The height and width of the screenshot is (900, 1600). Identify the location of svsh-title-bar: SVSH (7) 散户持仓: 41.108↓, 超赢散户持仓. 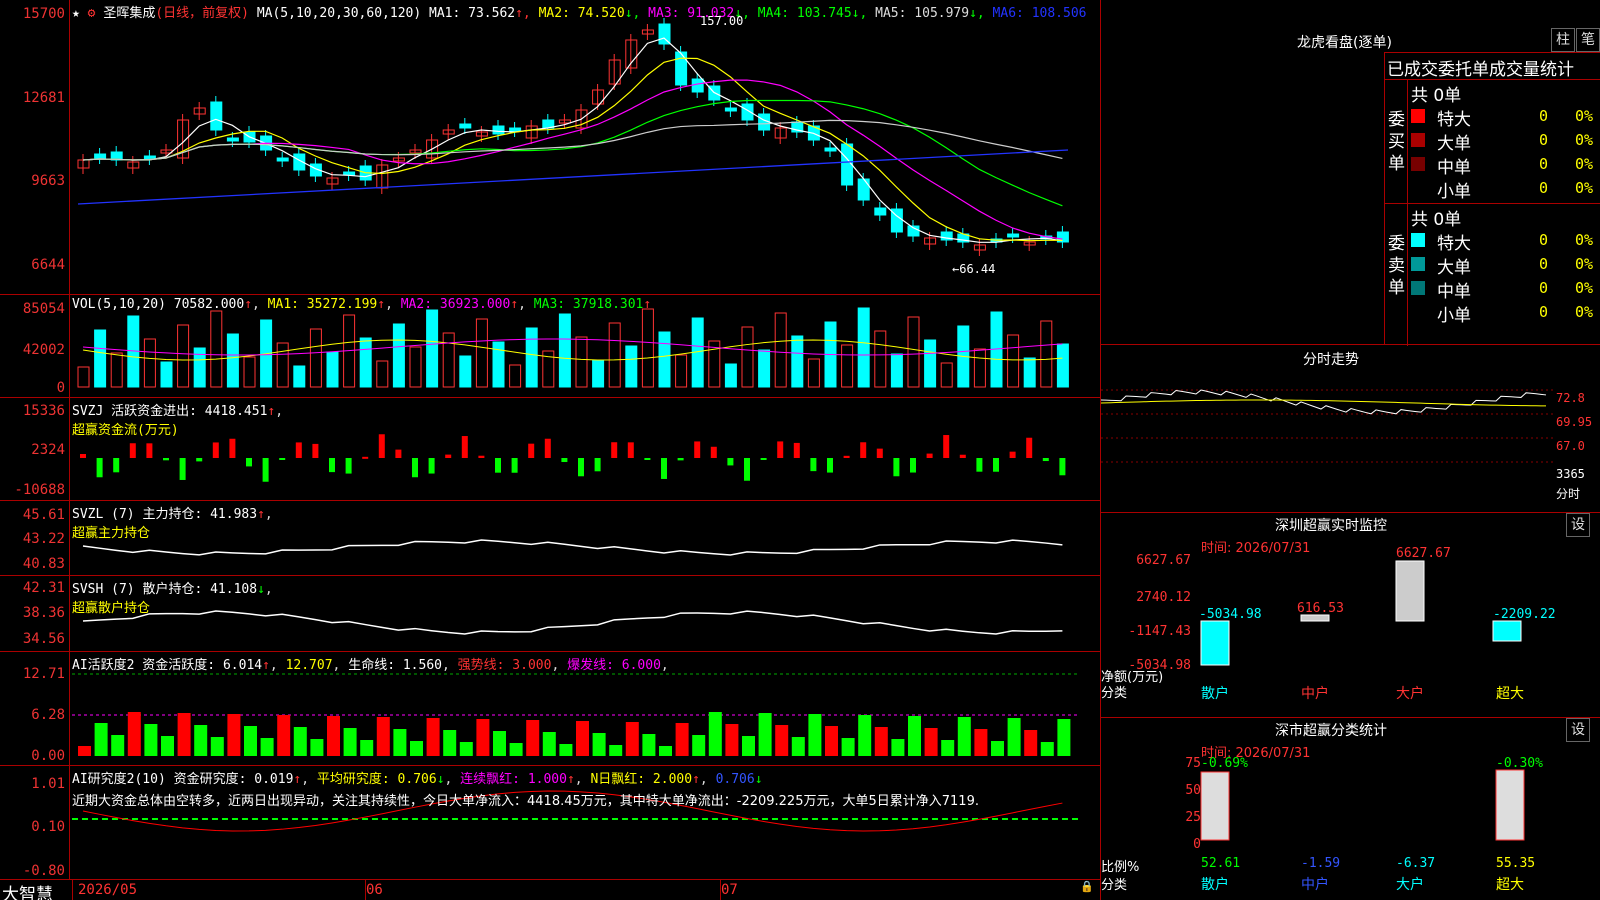
(172, 599).